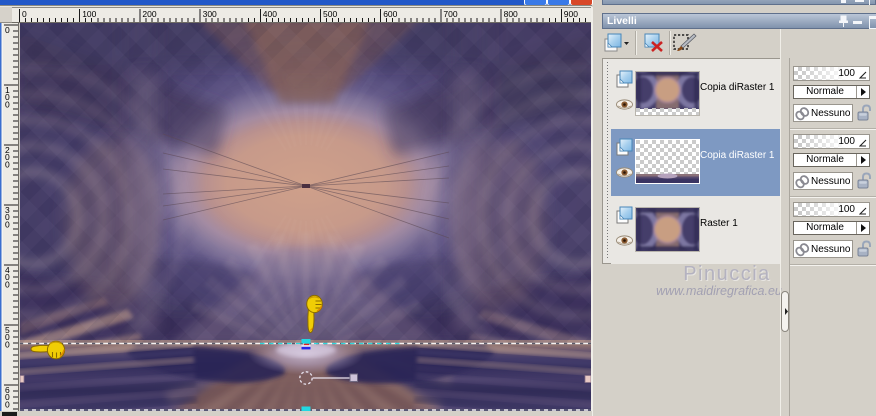  I want to click on svg-text: 800, so click(511, 14).